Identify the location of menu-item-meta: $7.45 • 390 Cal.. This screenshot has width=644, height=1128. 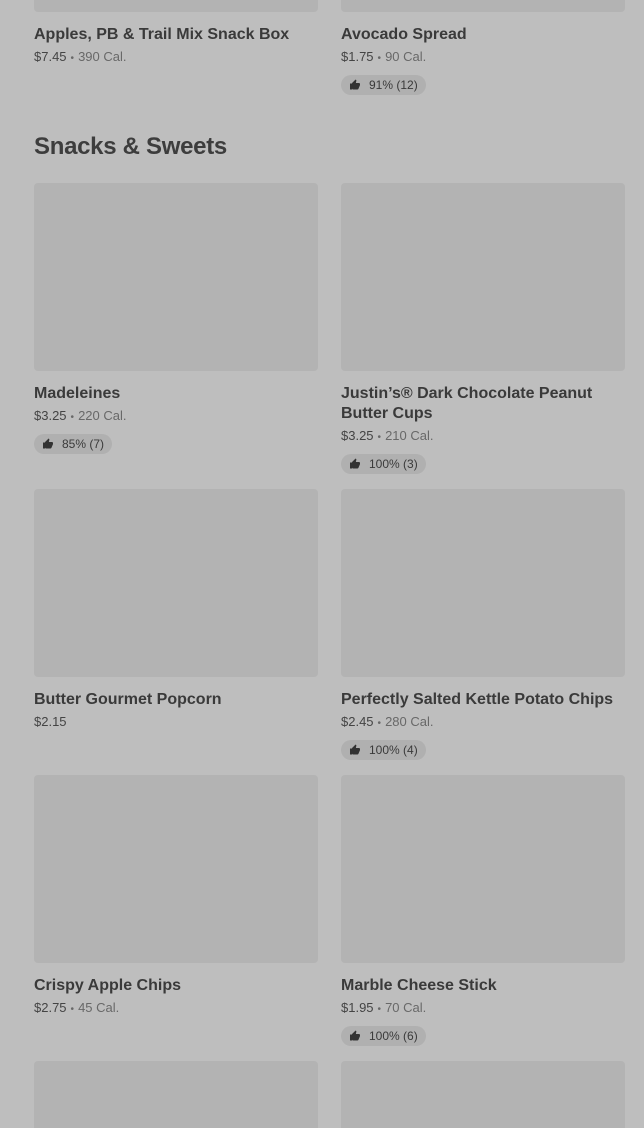
(176, 57).